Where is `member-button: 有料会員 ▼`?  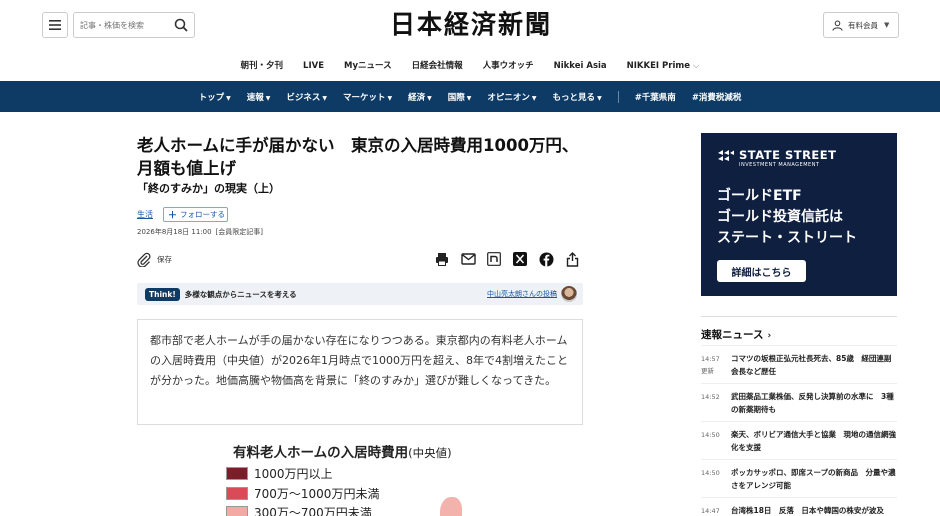
member-button: 有料会員 ▼ is located at coordinates (861, 25).